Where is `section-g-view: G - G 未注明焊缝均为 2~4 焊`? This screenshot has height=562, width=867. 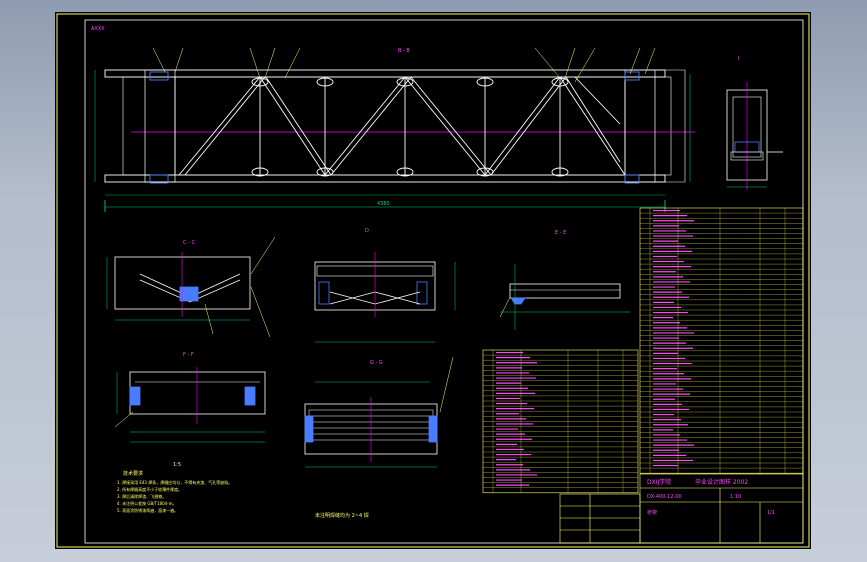
section-g-view: G - G 未注明焊缝均为 2~4 焊 is located at coordinates (379, 437).